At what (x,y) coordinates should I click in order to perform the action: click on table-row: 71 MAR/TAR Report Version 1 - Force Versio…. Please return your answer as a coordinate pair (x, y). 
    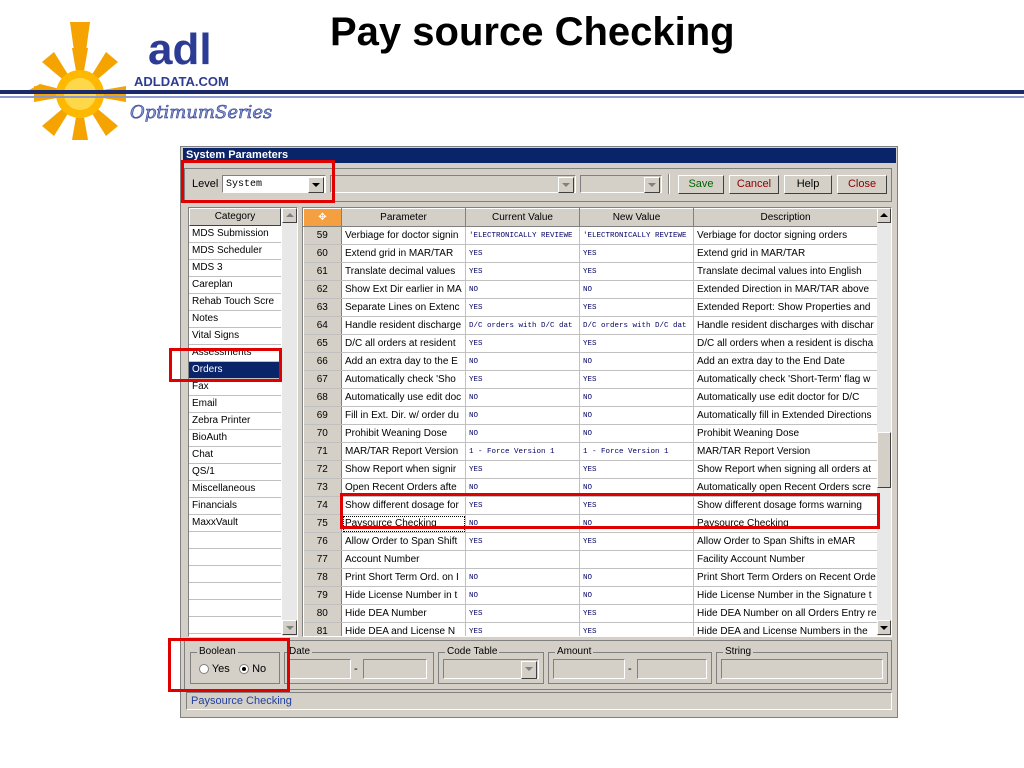
    Looking at the image, I should click on (590, 451).